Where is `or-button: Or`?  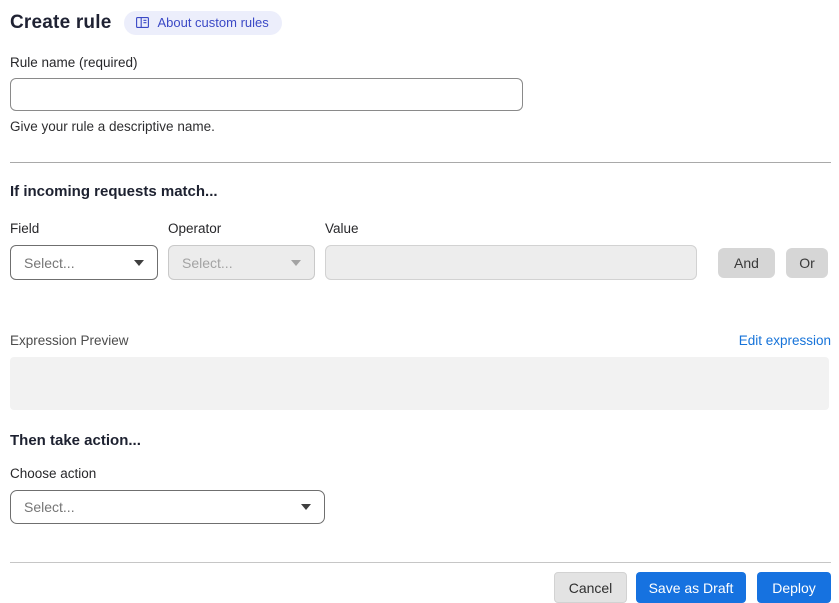
or-button: Or is located at coordinates (807, 262).